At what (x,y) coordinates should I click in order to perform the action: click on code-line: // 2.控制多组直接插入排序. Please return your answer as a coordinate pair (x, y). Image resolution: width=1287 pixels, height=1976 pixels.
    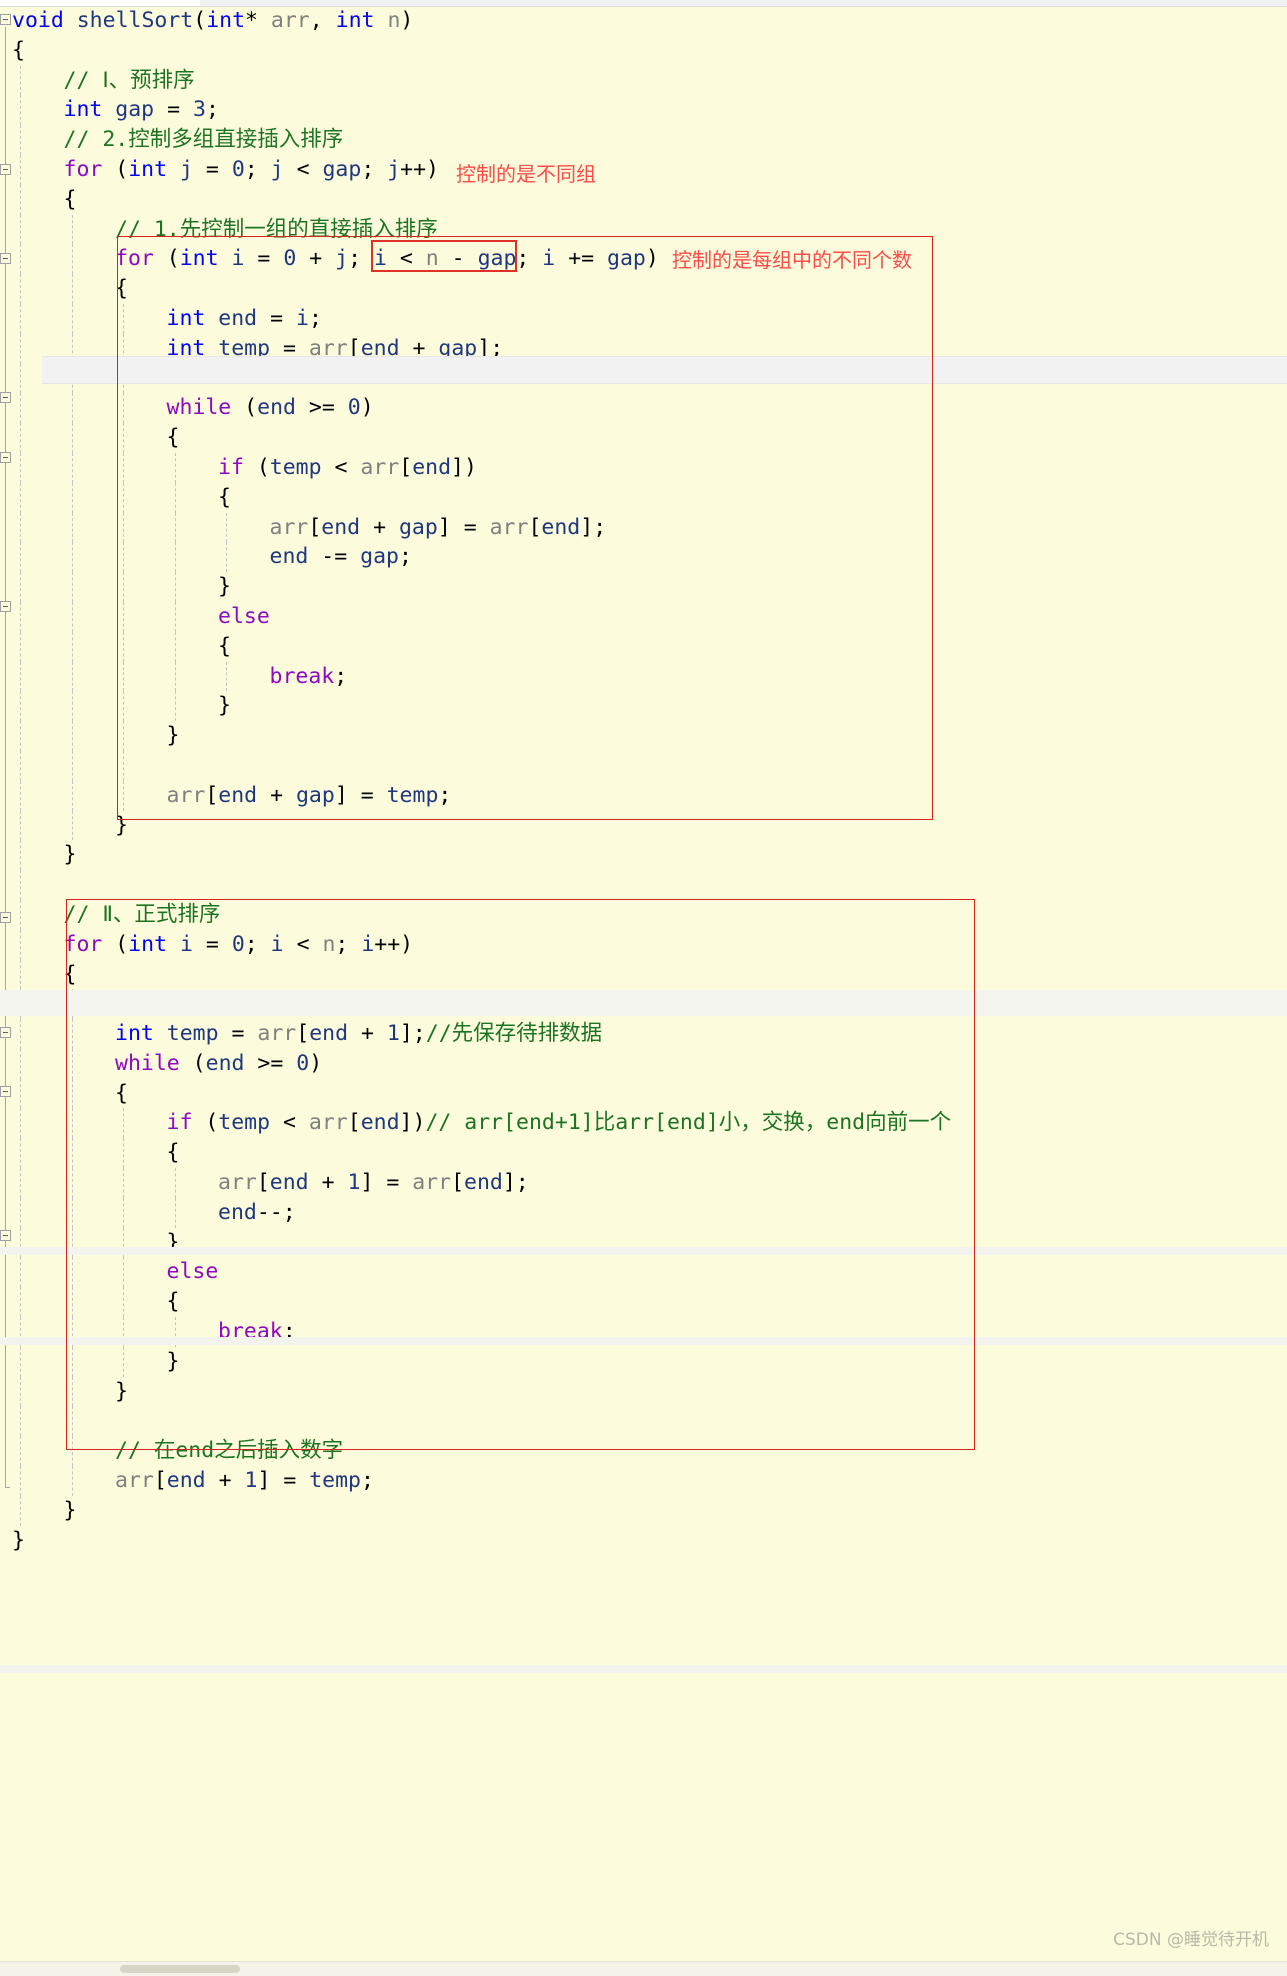
    Looking at the image, I should click on (643, 140).